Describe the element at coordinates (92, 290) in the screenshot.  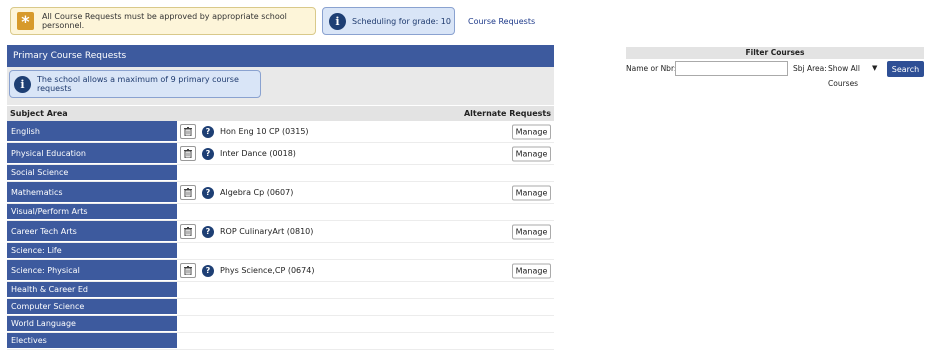
I see `subject-area-cell: Health & Career Ed` at that location.